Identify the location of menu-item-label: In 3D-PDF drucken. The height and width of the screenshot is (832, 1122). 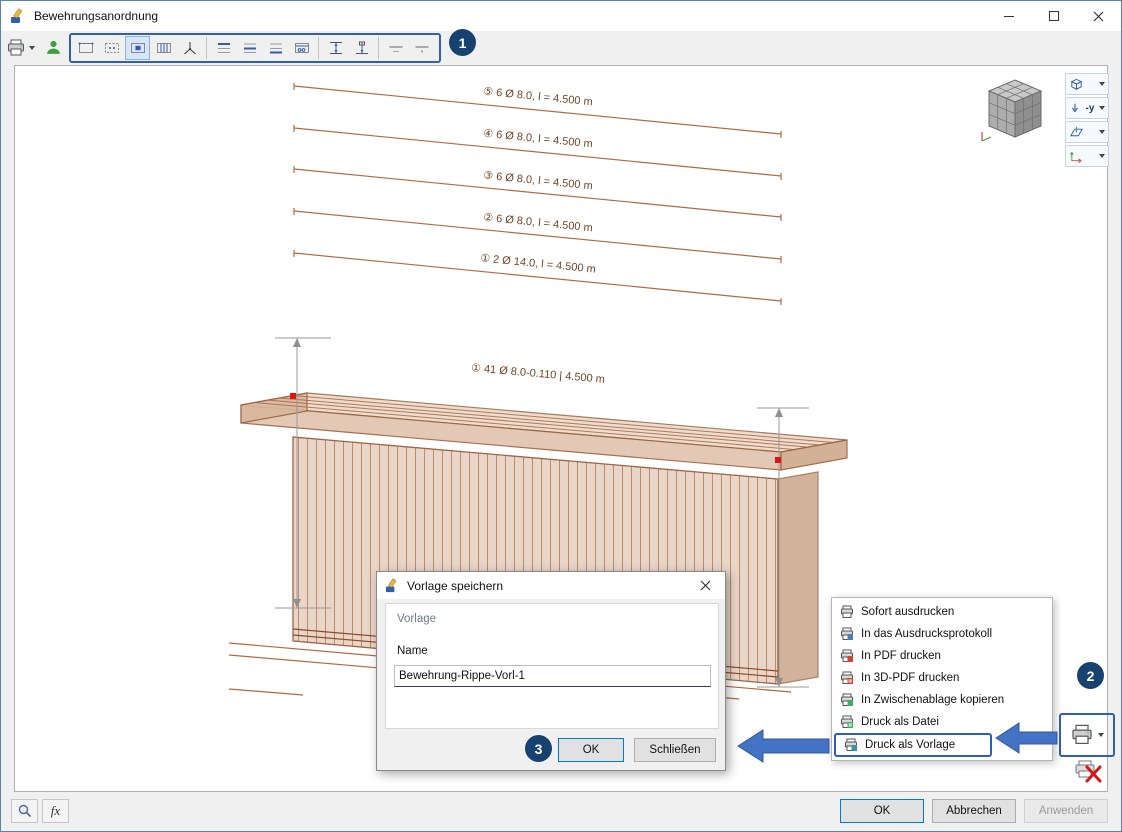
(910, 678).